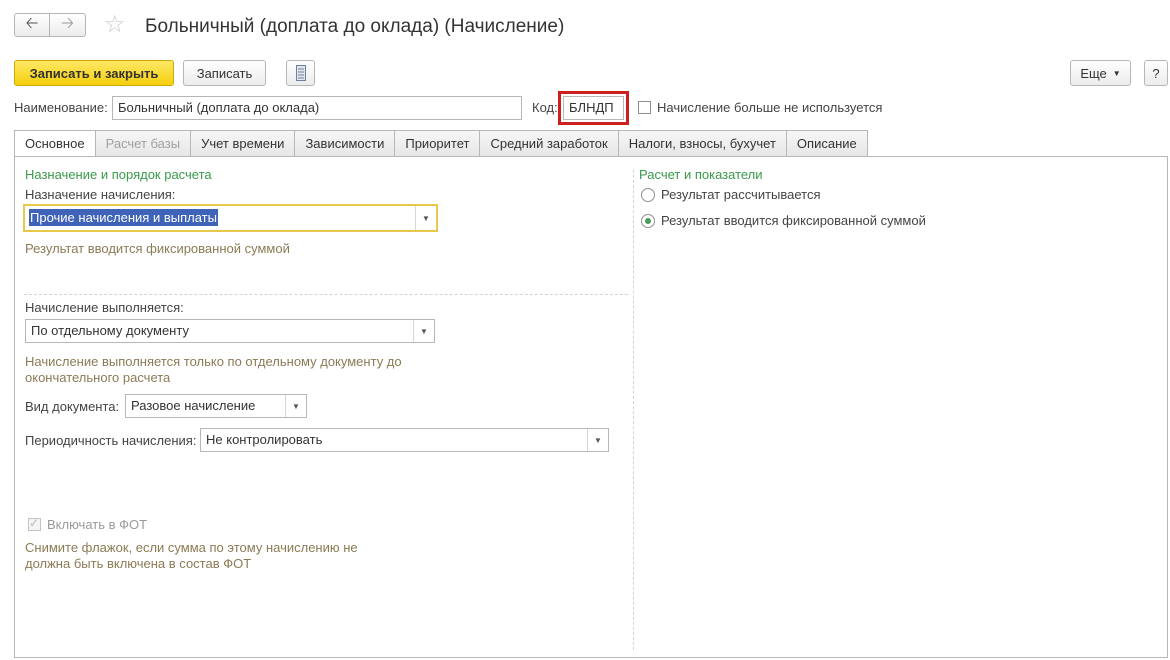 This screenshot has width=1170, height=660. What do you see at coordinates (404, 440) in the screenshot?
I see `periodicity-select: Не контролировать ▼` at bounding box center [404, 440].